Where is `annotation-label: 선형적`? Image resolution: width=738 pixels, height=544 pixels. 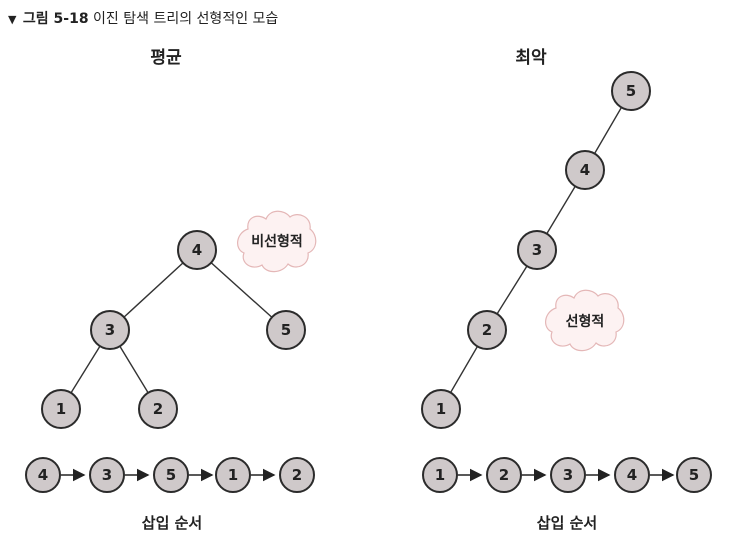
annotation-label: 선형적 is located at coordinates (585, 321).